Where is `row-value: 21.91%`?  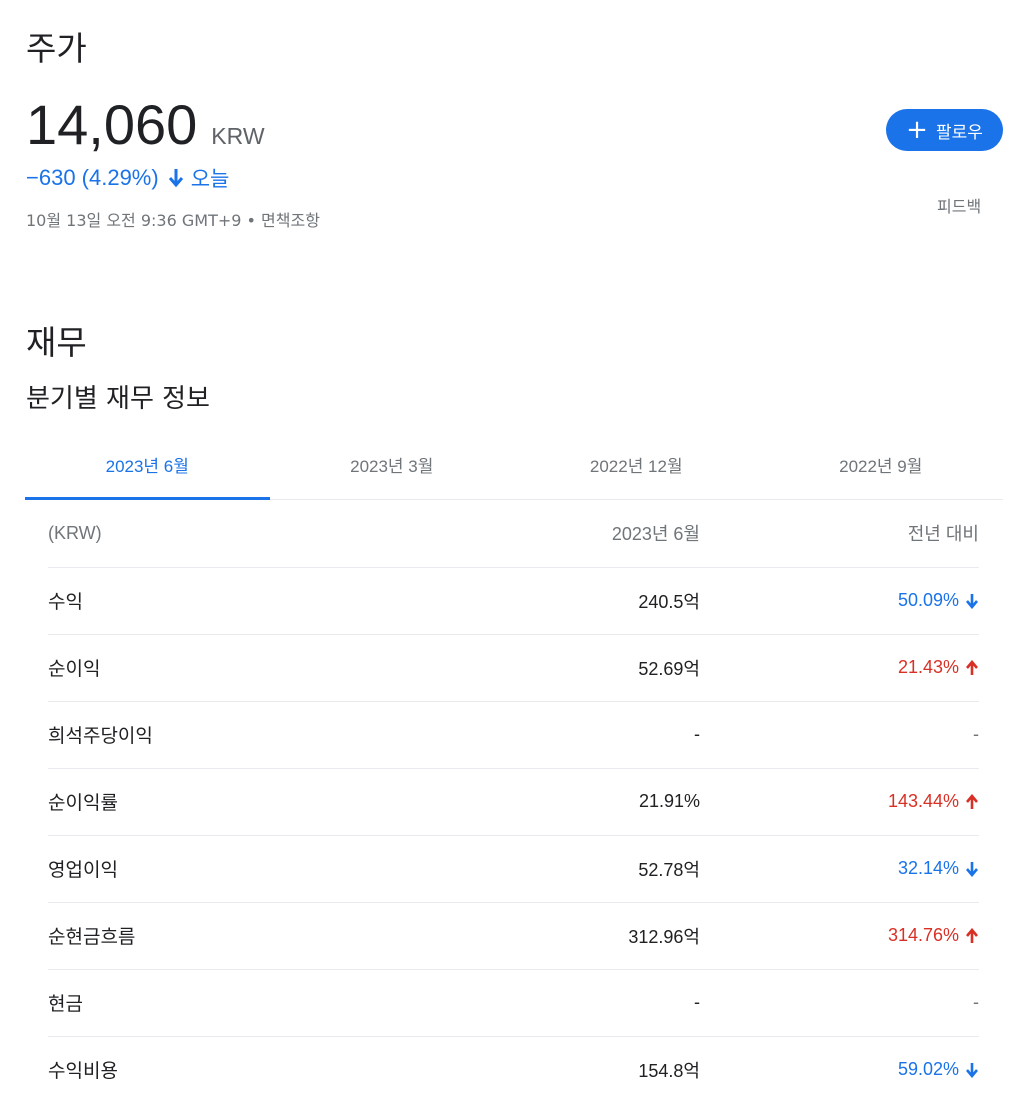 row-value: 21.91% is located at coordinates (524, 802).